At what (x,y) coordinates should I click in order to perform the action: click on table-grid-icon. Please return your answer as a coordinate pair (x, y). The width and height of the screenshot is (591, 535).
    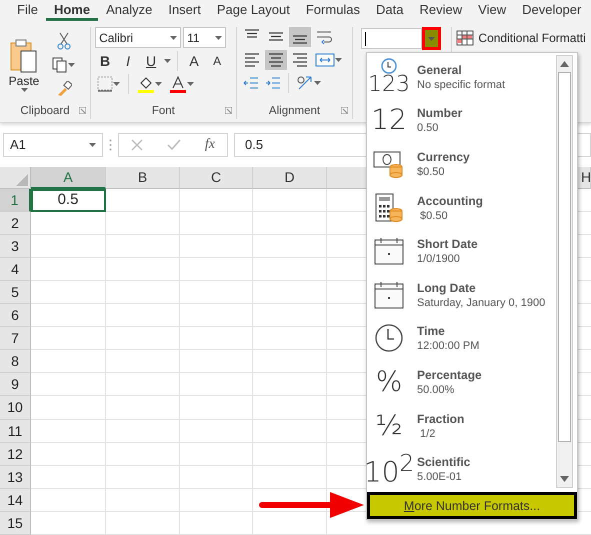
    Looking at the image, I should click on (465, 38).